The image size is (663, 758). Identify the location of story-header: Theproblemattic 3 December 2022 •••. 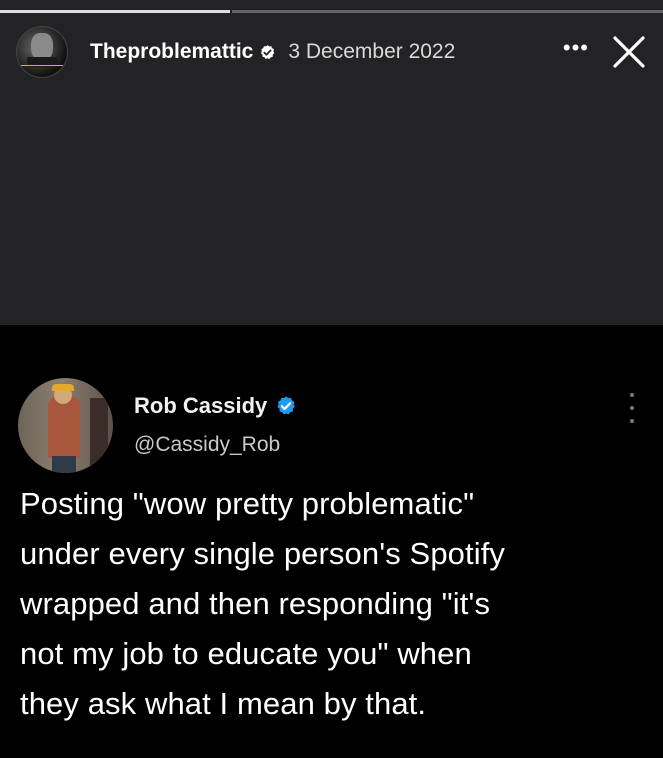
(331, 52).